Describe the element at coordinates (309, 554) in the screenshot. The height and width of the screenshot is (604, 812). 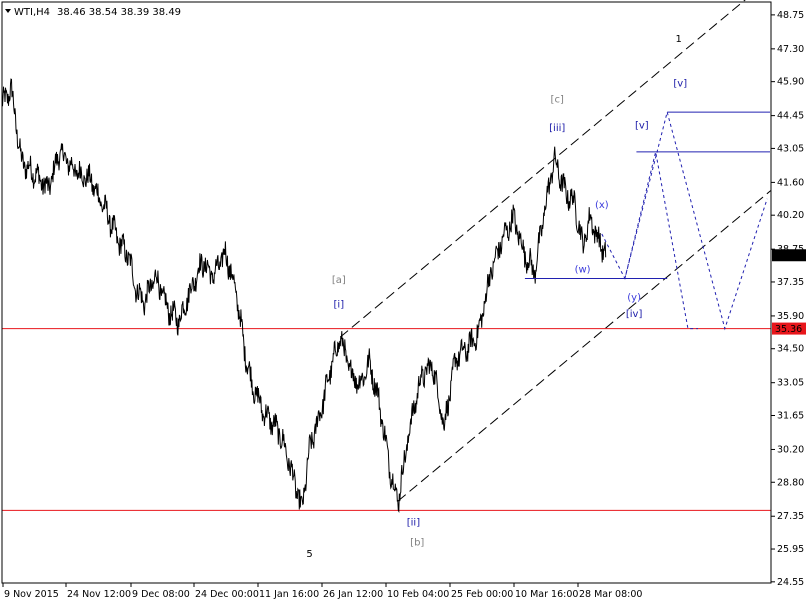
I see `wave-label: 5` at that location.